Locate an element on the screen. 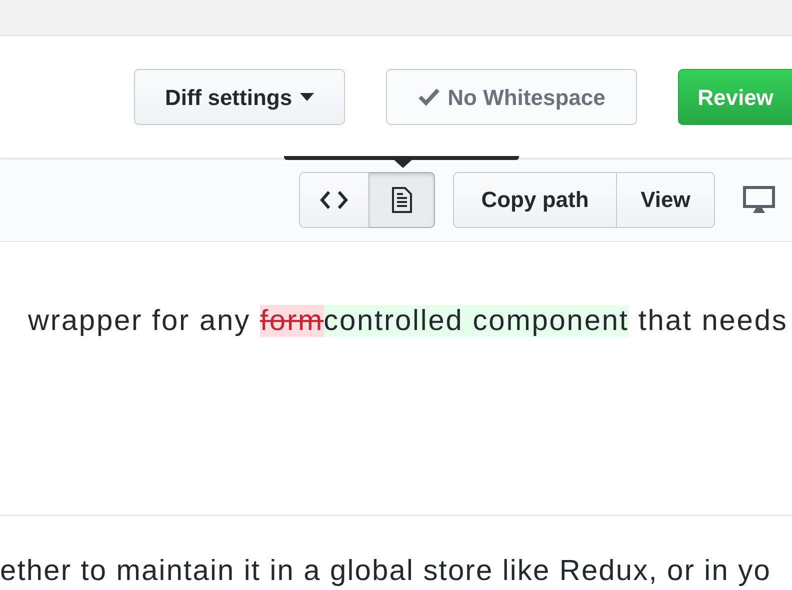 The width and height of the screenshot is (792, 590). diff-settings-button: Diff settings is located at coordinates (239, 97).